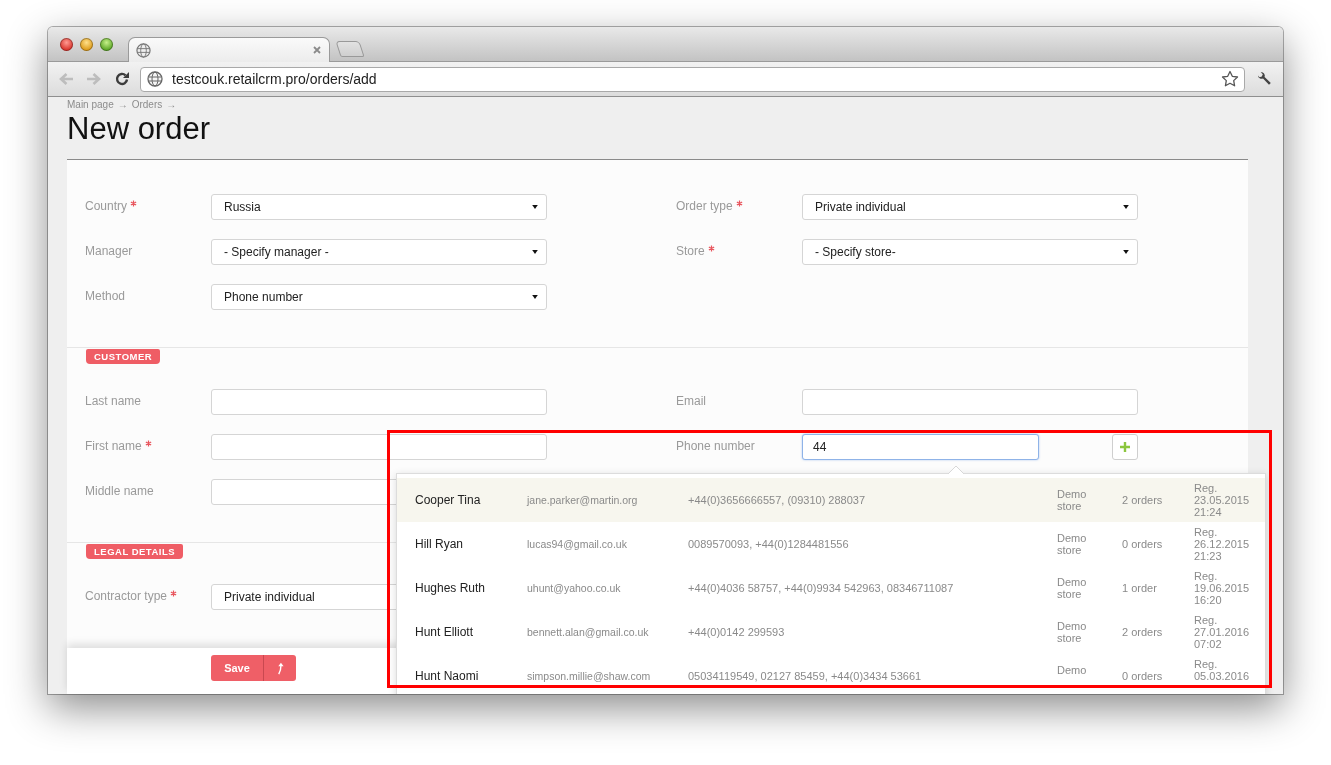 The height and width of the screenshot is (765, 1331). I want to click on customer-phones: 0089570093, +44(0)1284481556, so click(769, 544).